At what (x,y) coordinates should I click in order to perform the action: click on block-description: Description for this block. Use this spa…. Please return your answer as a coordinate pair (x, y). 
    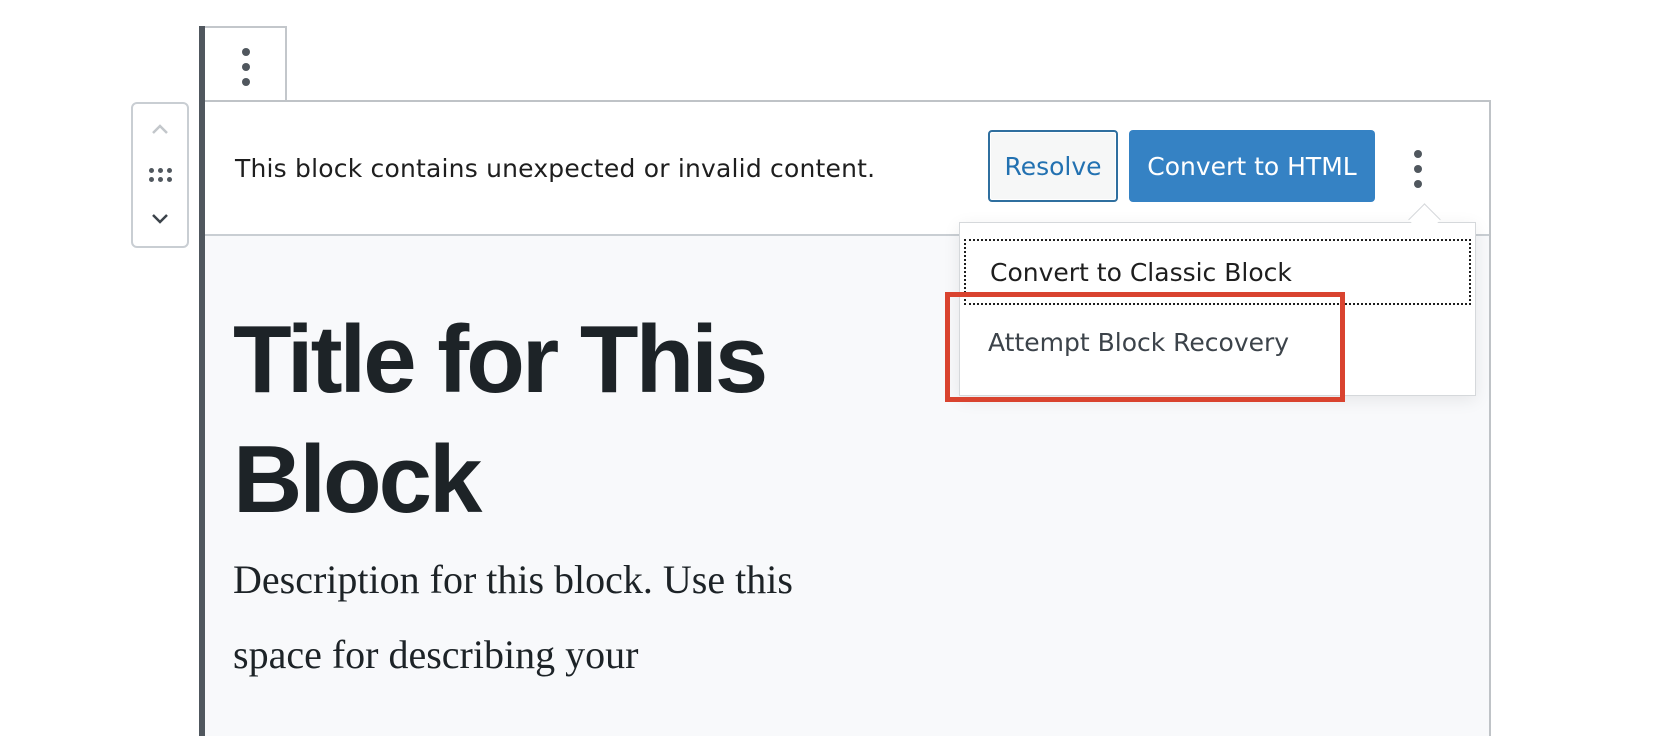
    Looking at the image, I should click on (513, 617).